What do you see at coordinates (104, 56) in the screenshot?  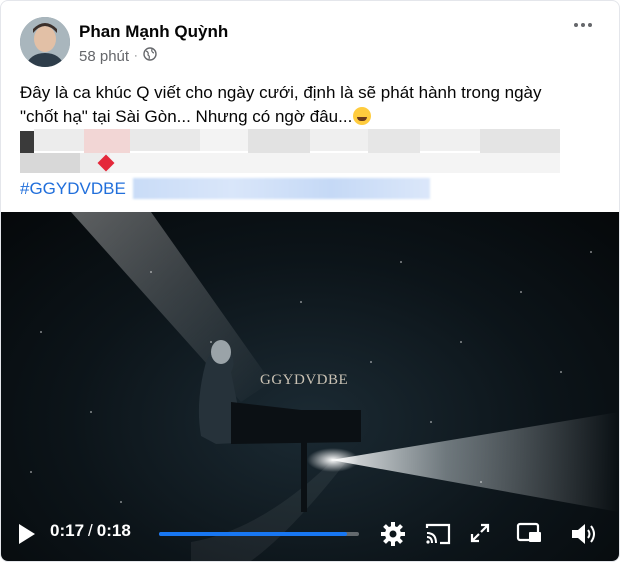 I see `post-time: 58 phút` at bounding box center [104, 56].